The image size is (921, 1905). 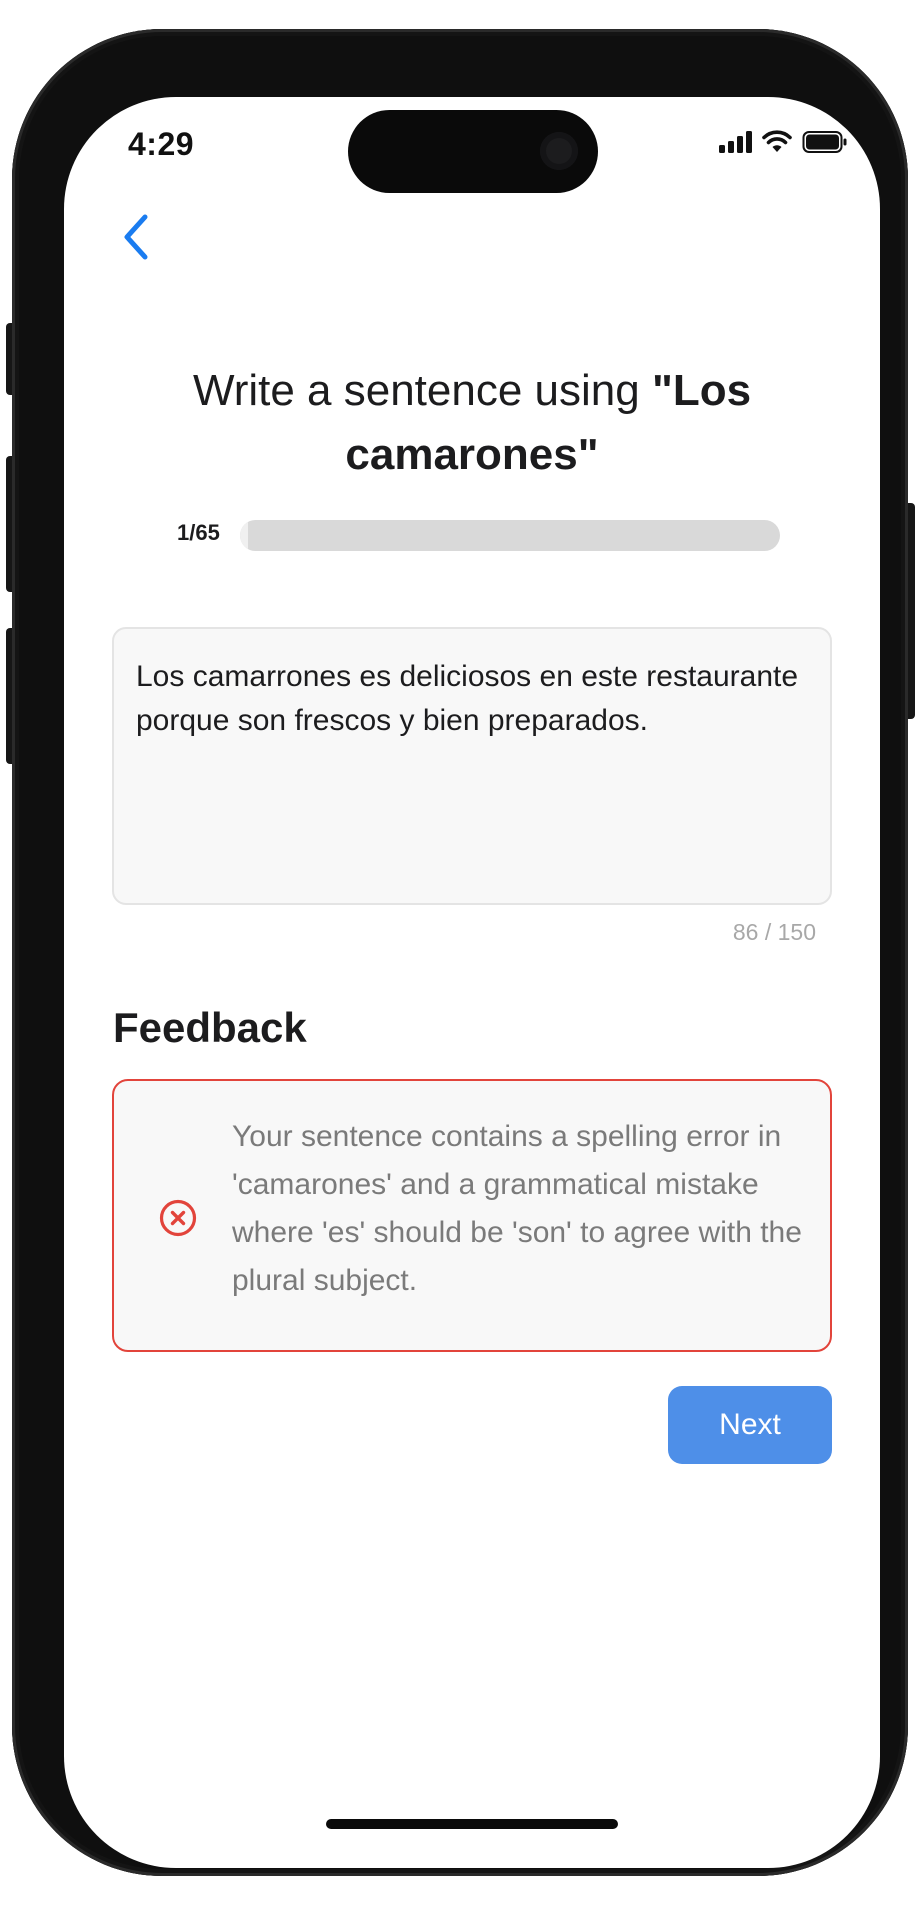 What do you see at coordinates (422, 390) in the screenshot?
I see `prompt-prefix: Write a sentence using` at bounding box center [422, 390].